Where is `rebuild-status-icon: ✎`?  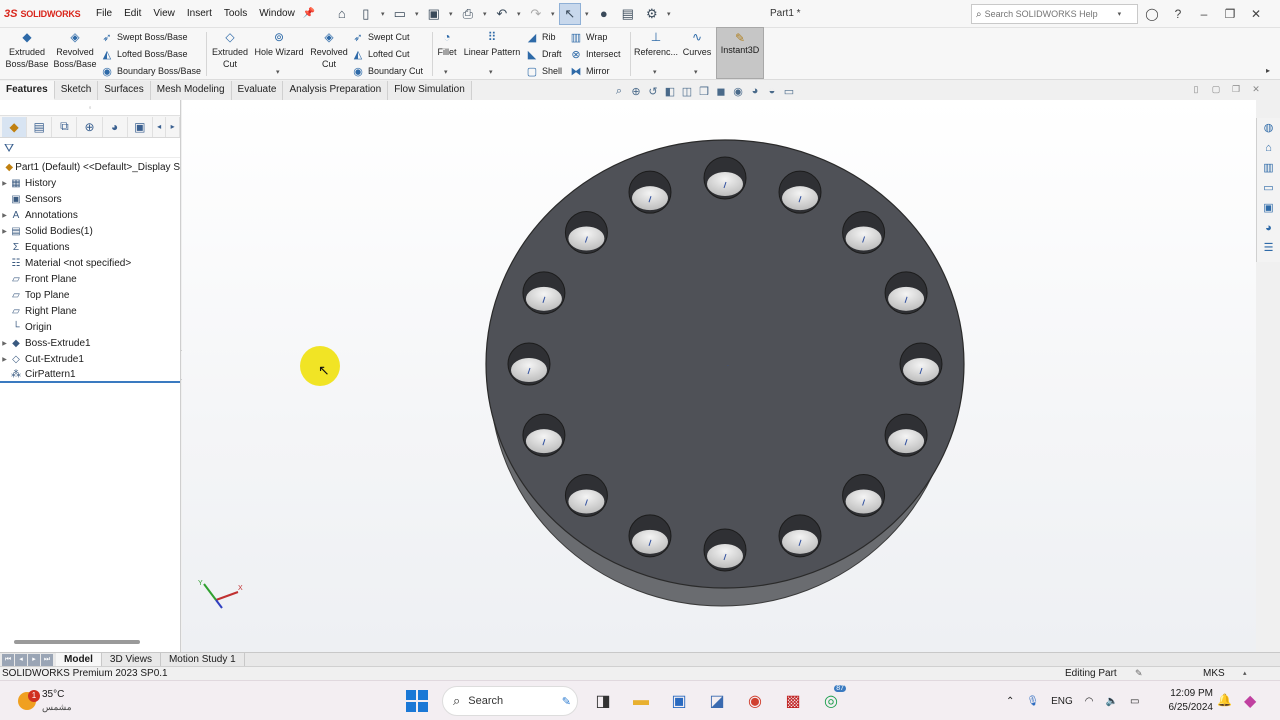
rebuild-status-icon: ✎ is located at coordinates (1139, 673).